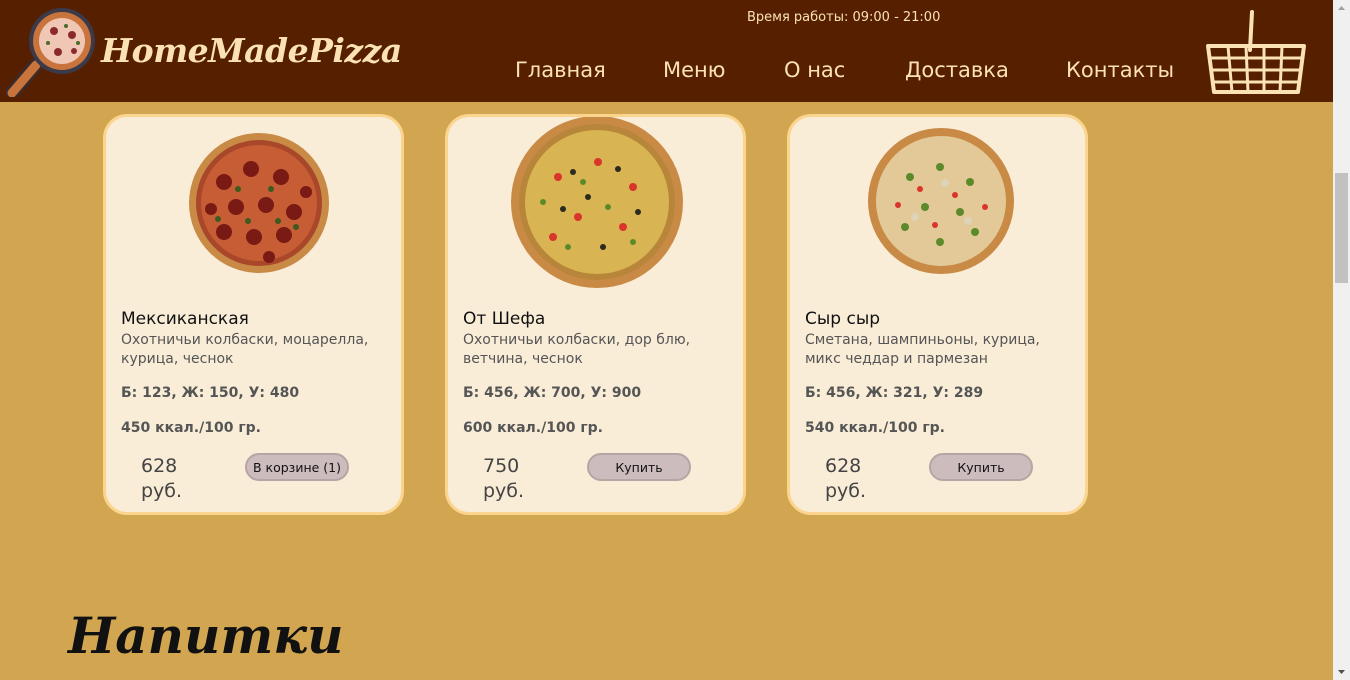  Describe the element at coordinates (206, 635) in the screenshot. I see `drinks-section-title: Напитки` at that location.